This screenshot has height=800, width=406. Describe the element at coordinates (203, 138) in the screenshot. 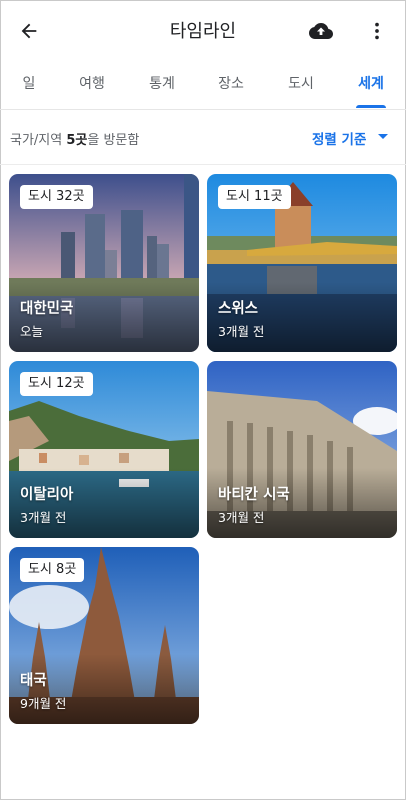

I see `summary-row: 국가/지역 5곳을 방문함 정렬 기준` at that location.